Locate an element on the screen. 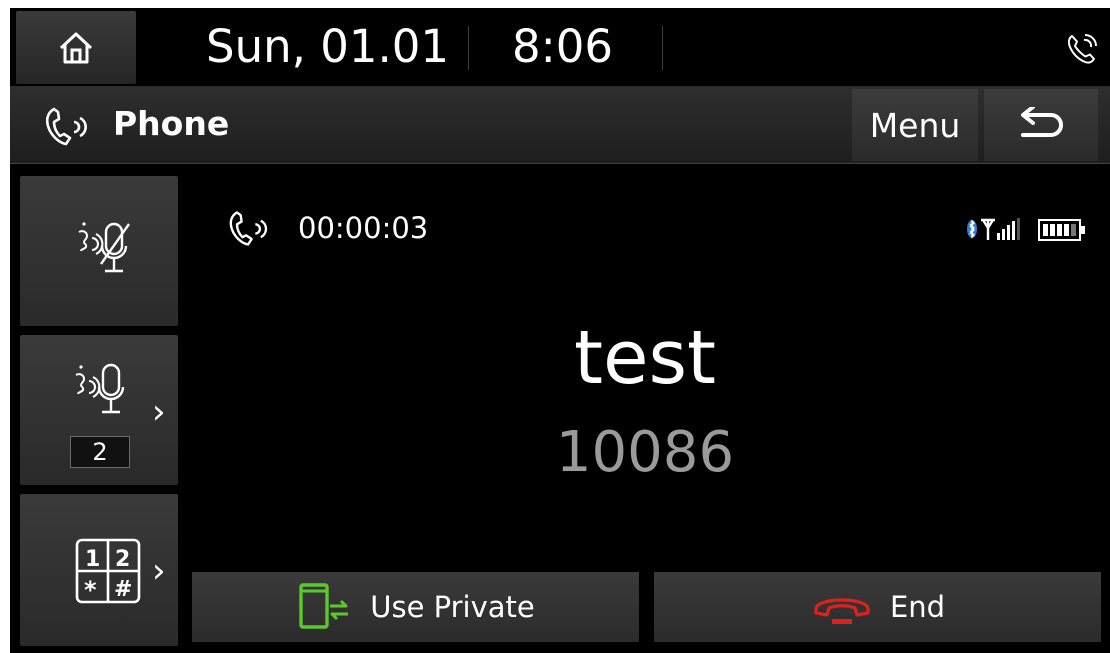  mute-microphone-button is located at coordinates (99, 251).